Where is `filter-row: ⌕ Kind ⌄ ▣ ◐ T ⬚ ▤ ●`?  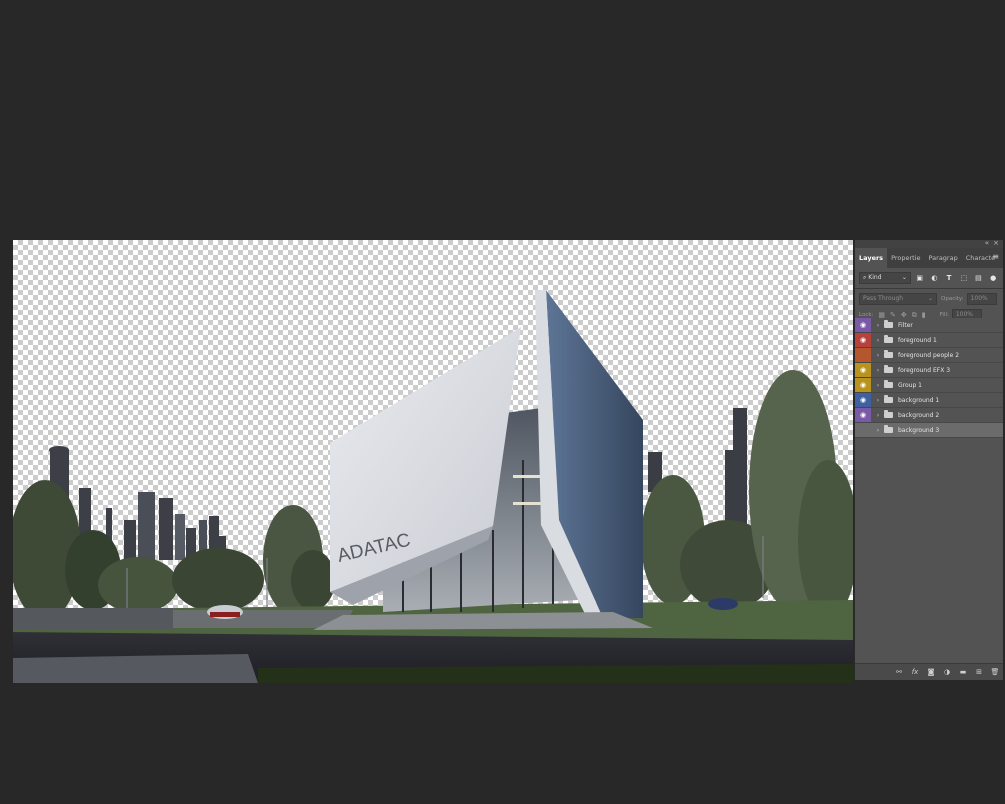 filter-row: ⌕ Kind ⌄ ▣ ◐ T ⬚ ▤ ● is located at coordinates (929, 278).